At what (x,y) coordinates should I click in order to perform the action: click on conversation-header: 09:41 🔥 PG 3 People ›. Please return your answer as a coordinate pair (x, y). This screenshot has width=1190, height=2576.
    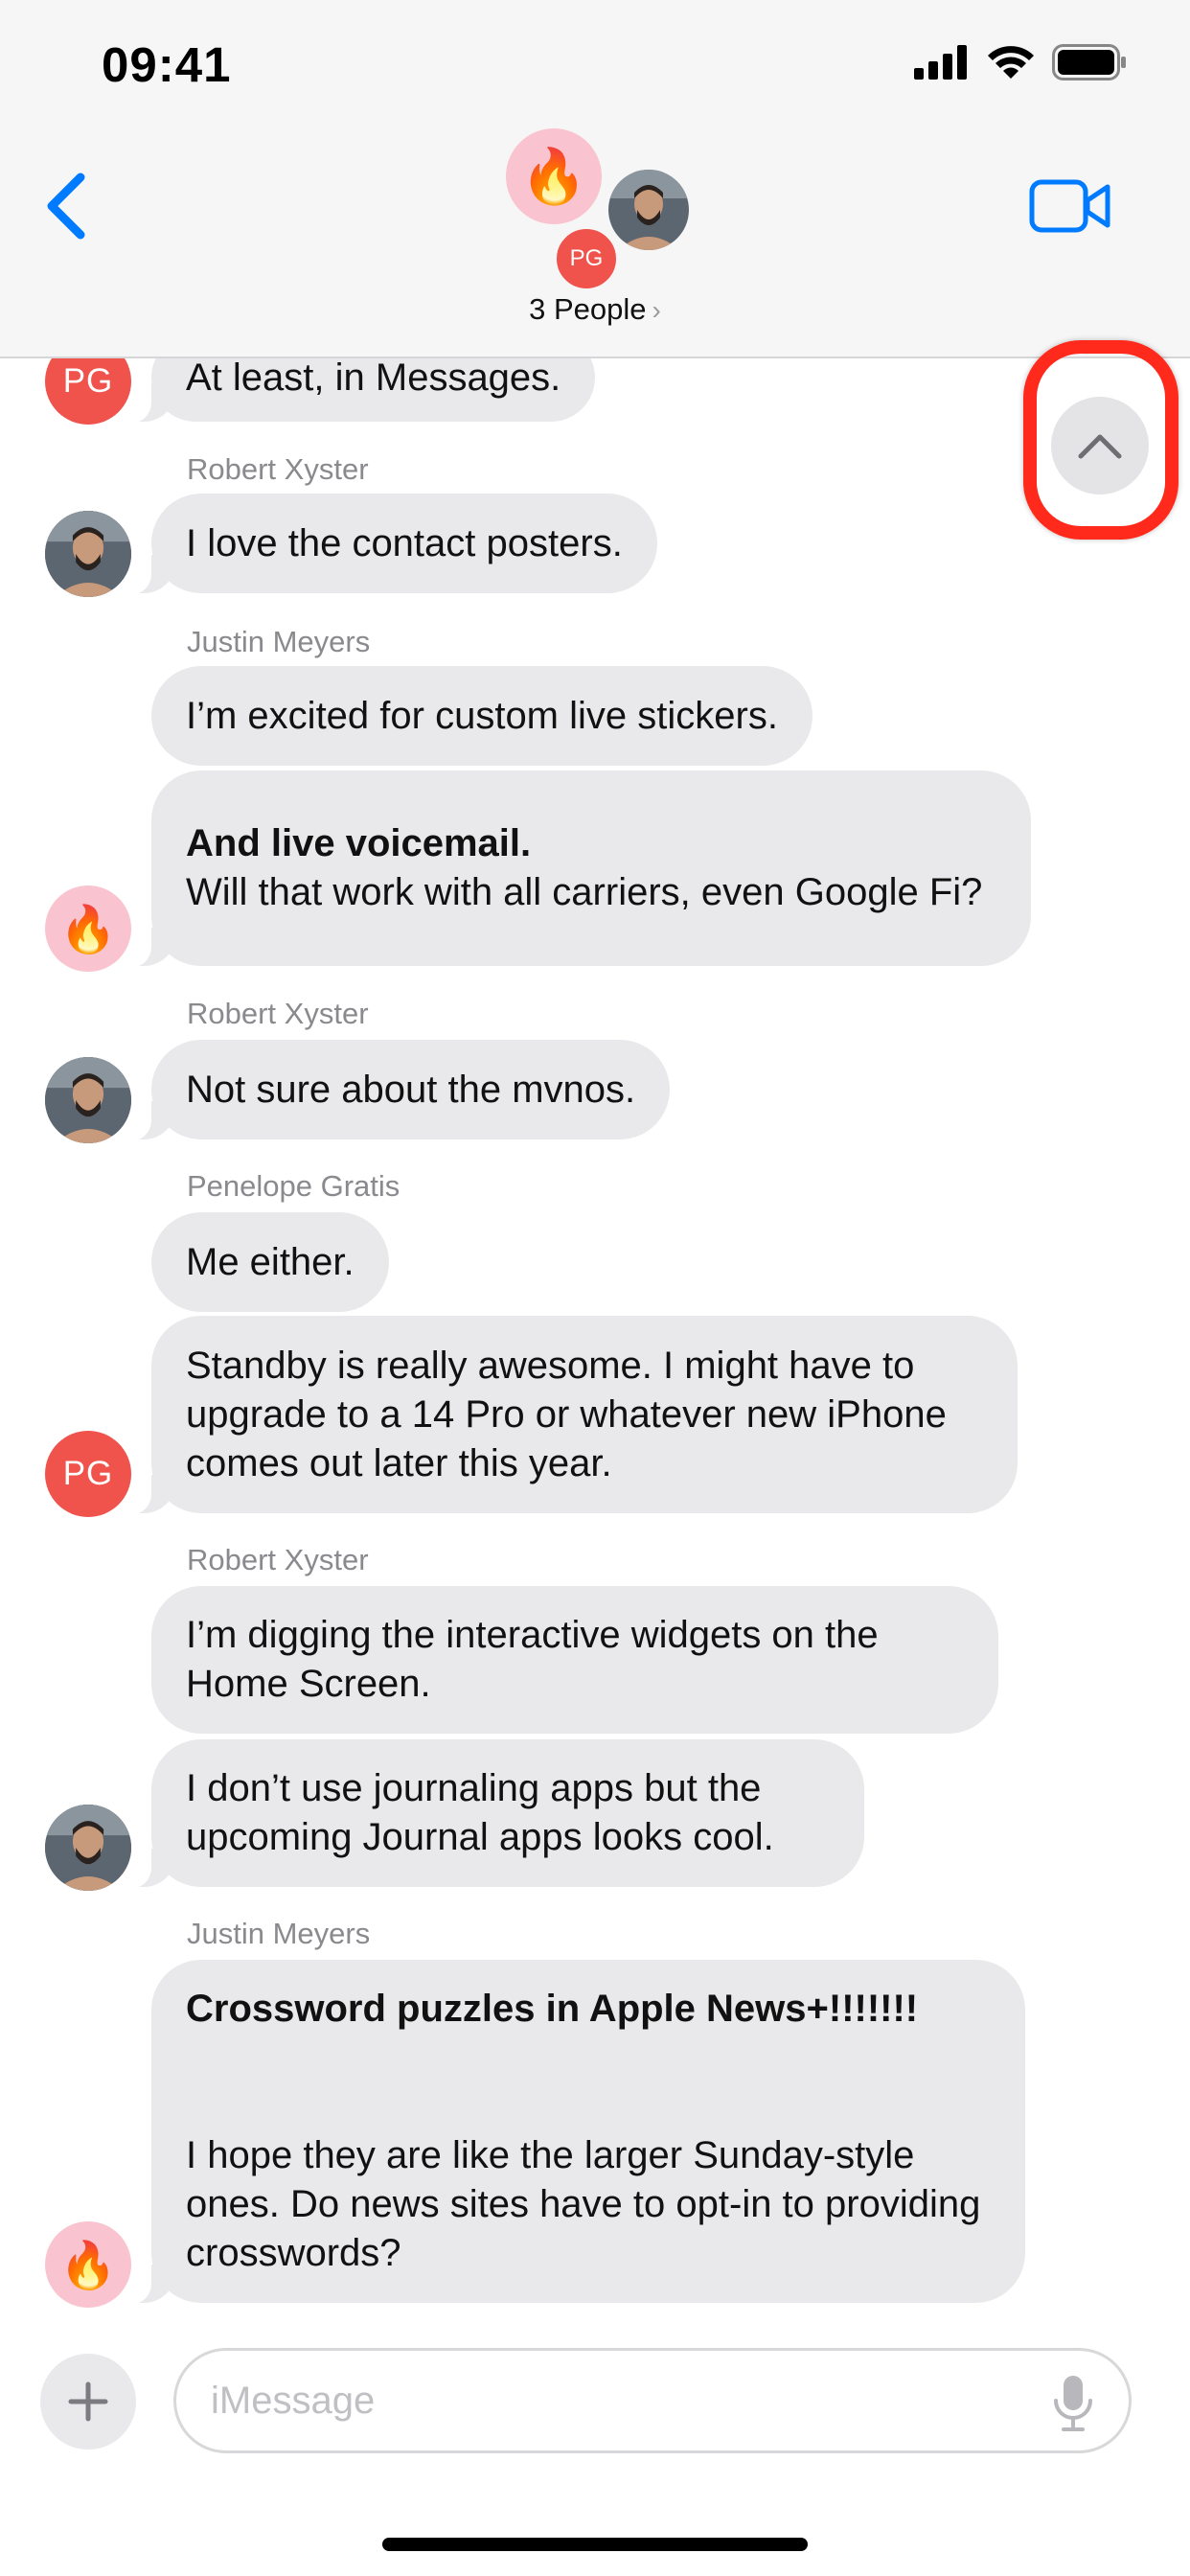
    Looking at the image, I should click on (595, 179).